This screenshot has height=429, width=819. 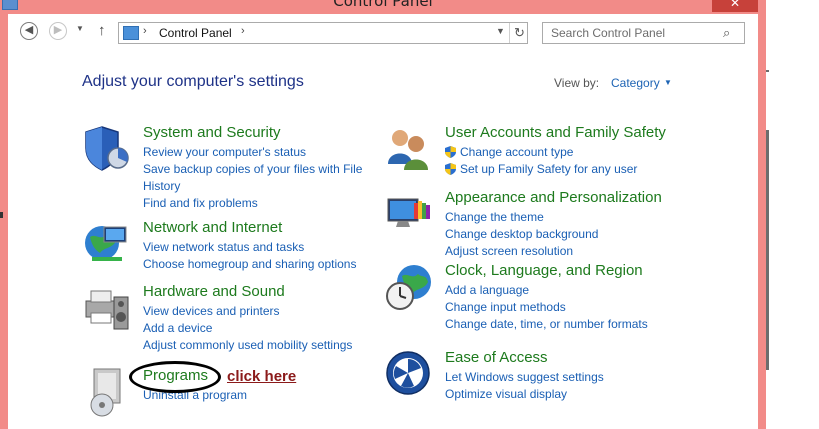 What do you see at coordinates (214, 291) in the screenshot?
I see `category-title: Hardware and Sound` at bounding box center [214, 291].